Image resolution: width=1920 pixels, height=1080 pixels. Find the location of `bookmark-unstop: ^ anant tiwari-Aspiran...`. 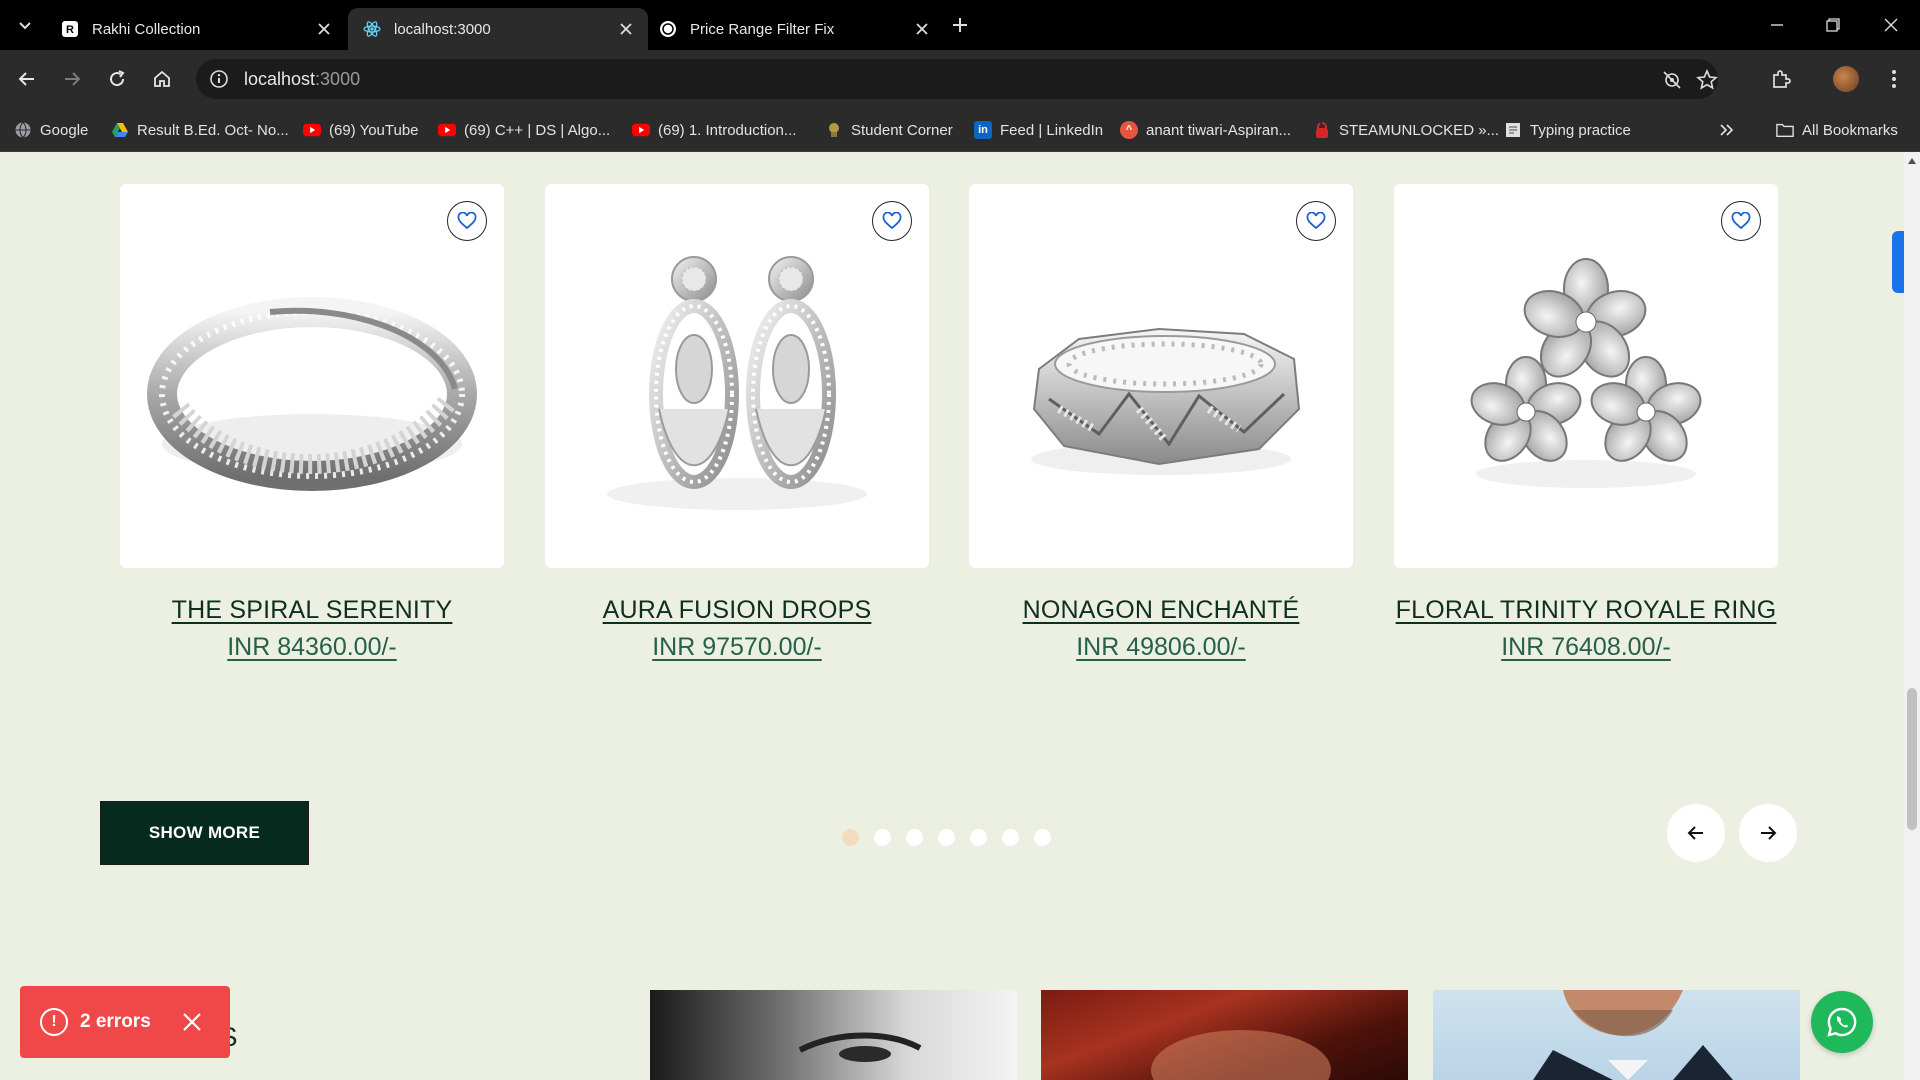

bookmark-unstop: ^ anant tiwari-Aspiran... is located at coordinates (1205, 130).